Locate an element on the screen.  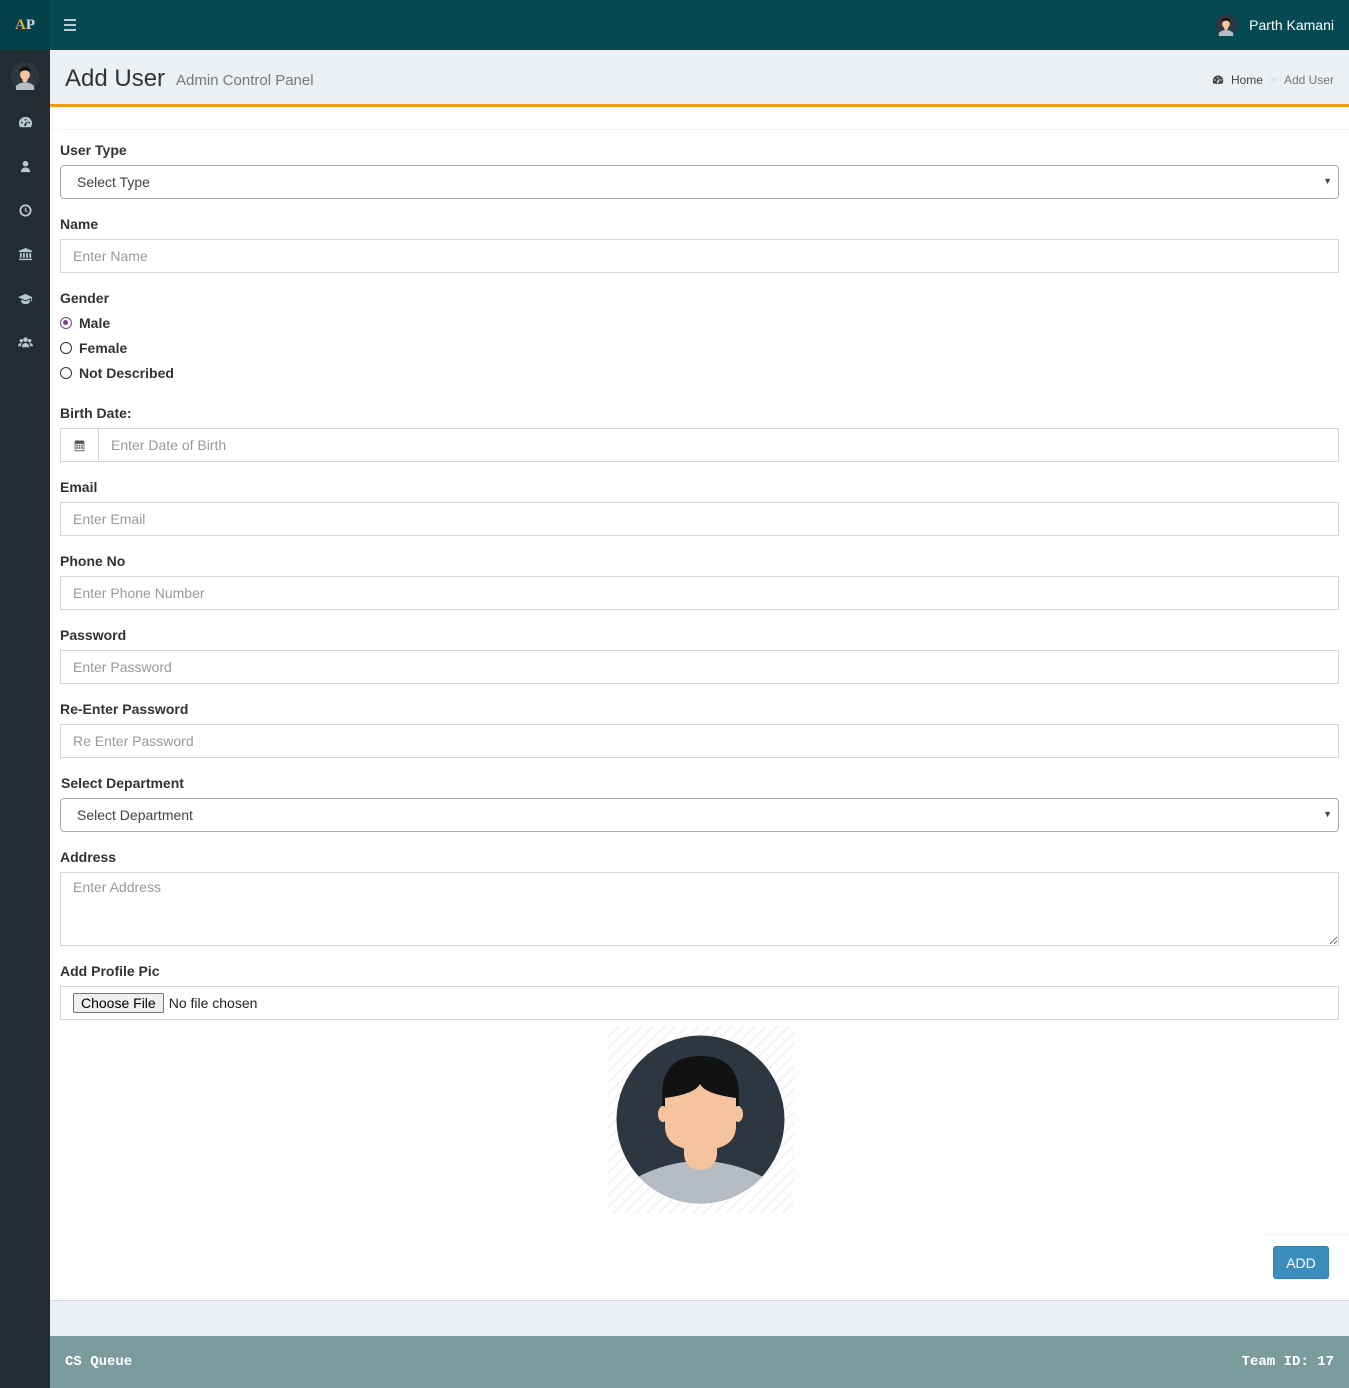
choose-file-button: Choose File is located at coordinates (118, 1003).